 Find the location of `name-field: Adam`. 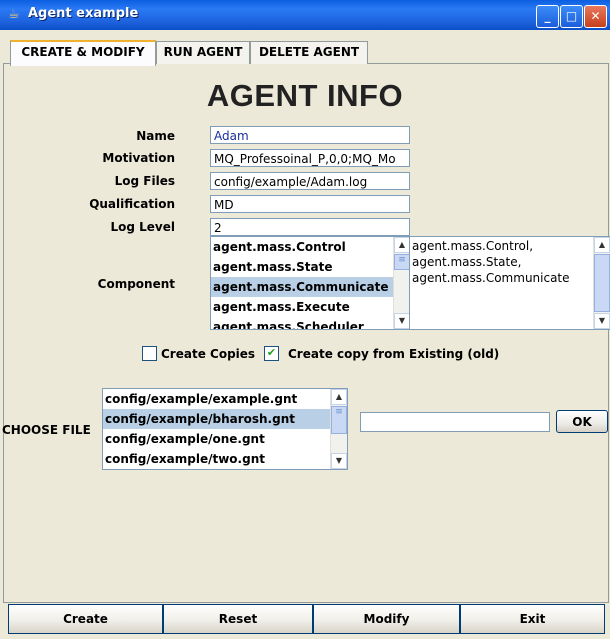

name-field: Adam is located at coordinates (310, 135).